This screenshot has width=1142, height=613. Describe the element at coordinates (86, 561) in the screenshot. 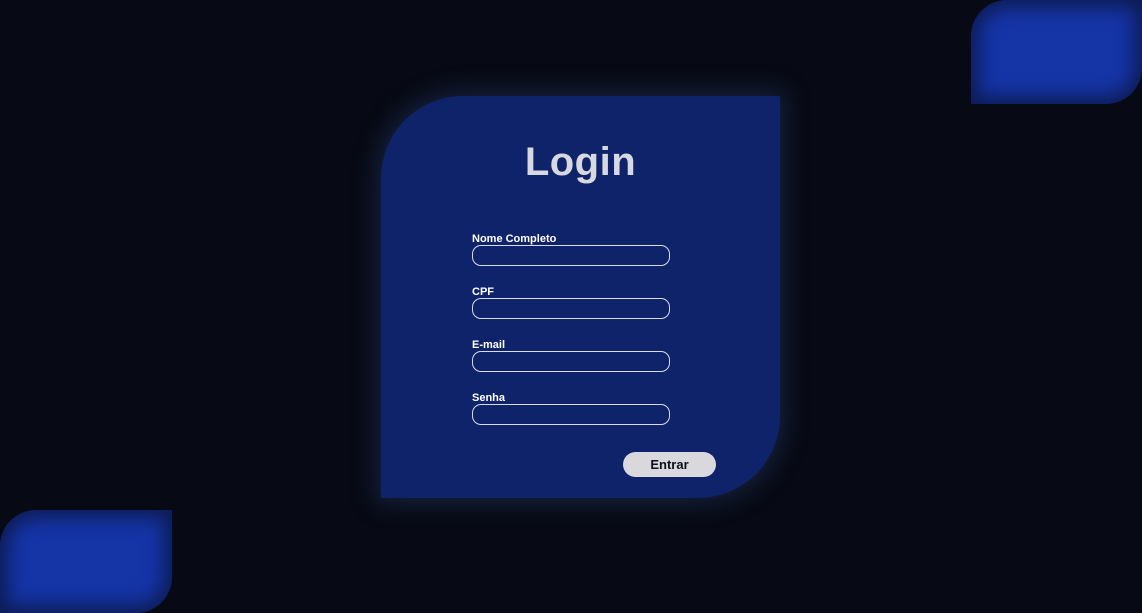

I see `decorative-shape-bottom-left` at that location.